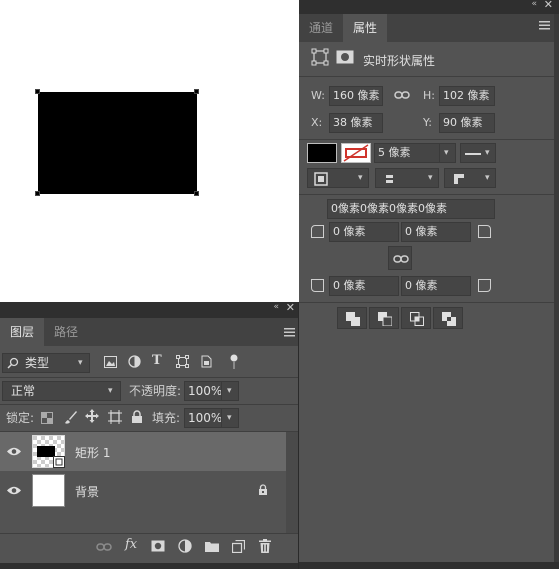 The width and height of the screenshot is (559, 569). I want to click on y-field: 90 像素, so click(467, 123).